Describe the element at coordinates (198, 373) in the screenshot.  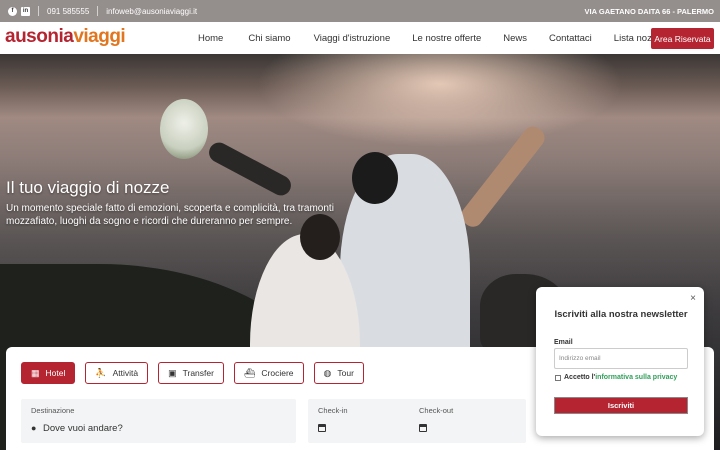
I see `tab-label: Transfer` at that location.